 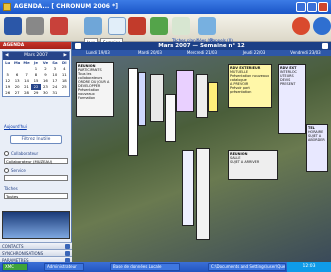 I want to click on tools-icon, so click(x=35, y=26).